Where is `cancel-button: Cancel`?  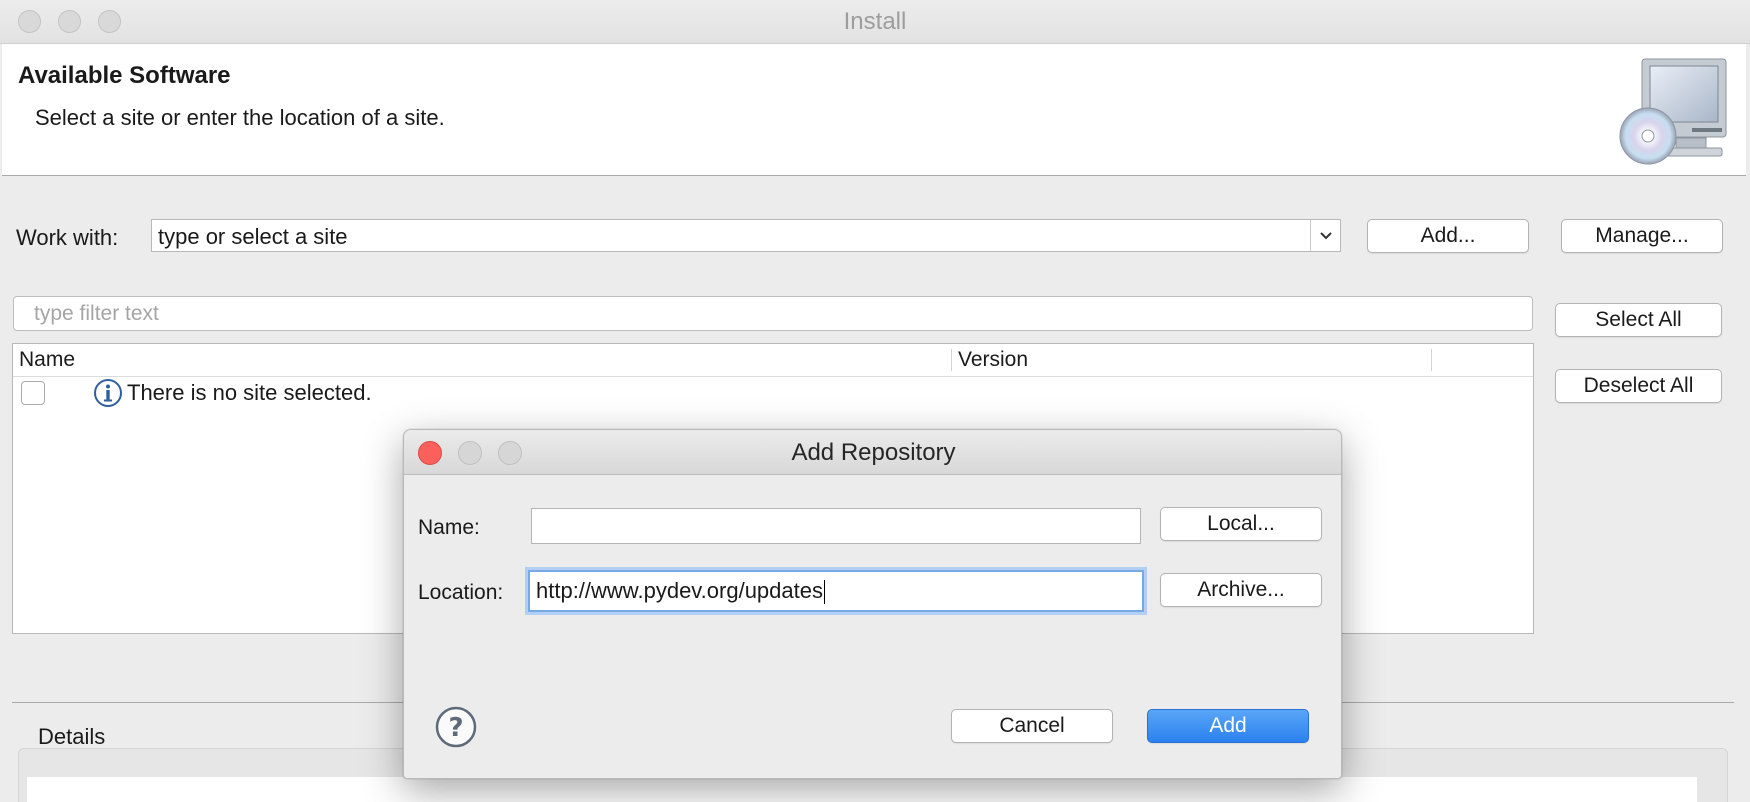 cancel-button: Cancel is located at coordinates (1032, 726).